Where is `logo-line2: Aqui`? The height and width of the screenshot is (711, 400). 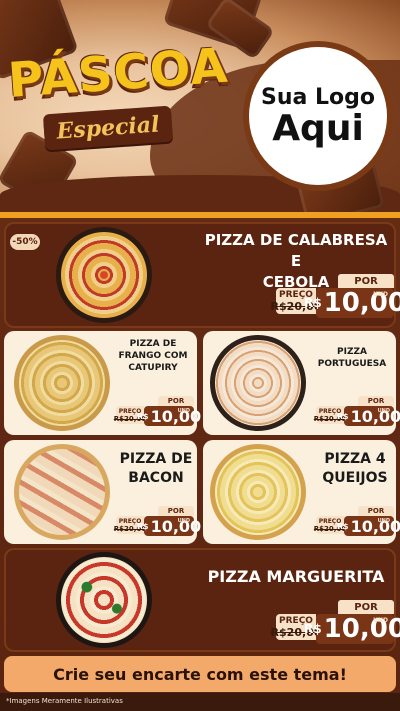
logo-line2: Aqui is located at coordinates (318, 128).